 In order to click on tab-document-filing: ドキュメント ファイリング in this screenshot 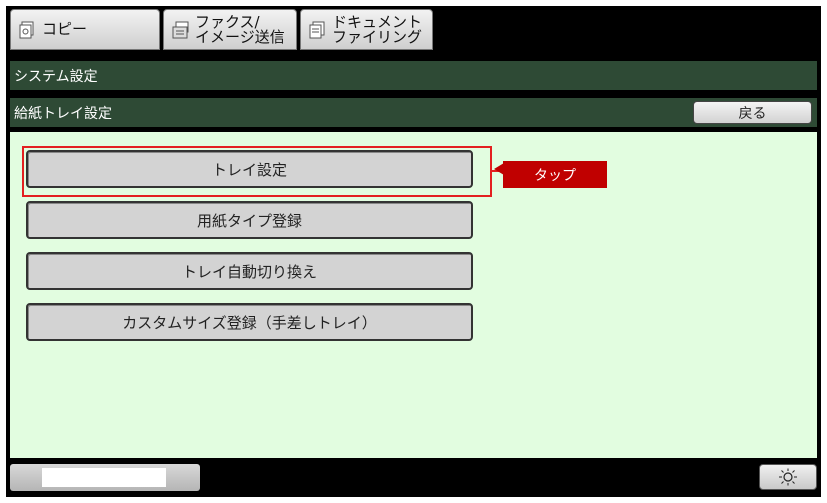, I will do `click(366, 29)`.